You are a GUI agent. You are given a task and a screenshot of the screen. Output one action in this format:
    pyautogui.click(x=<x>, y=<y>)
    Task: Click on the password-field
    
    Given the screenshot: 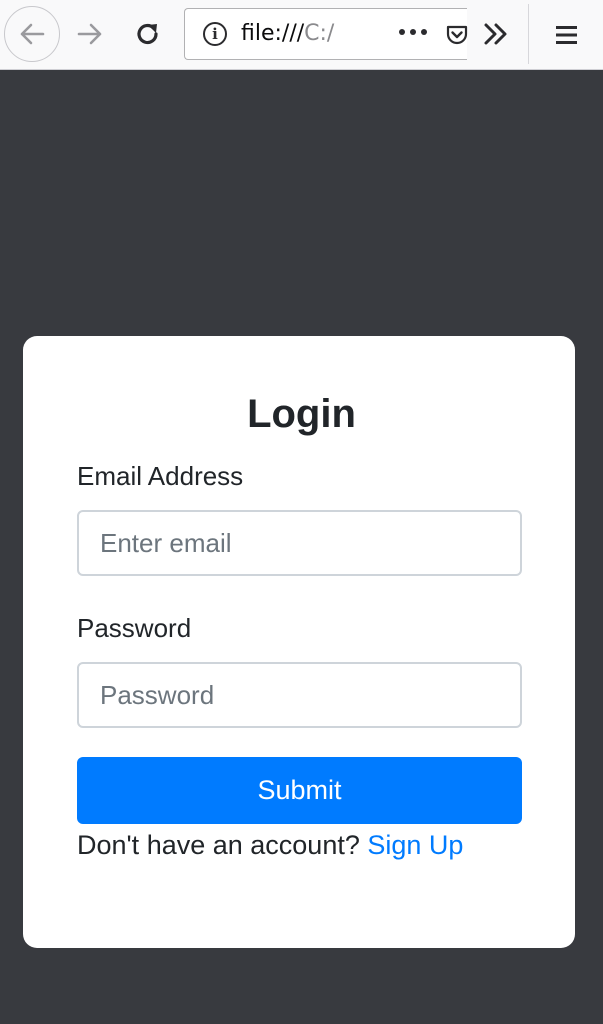 What is the action you would take?
    pyautogui.click(x=299, y=695)
    